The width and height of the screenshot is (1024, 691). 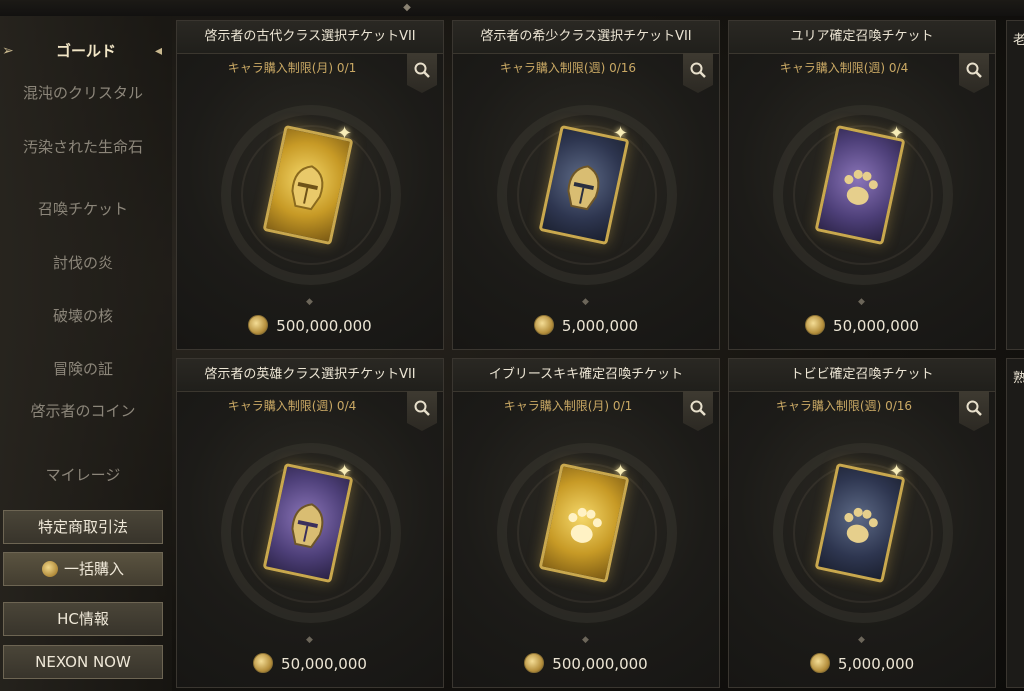 I want to click on button-label: 一括購入, so click(x=93, y=569).